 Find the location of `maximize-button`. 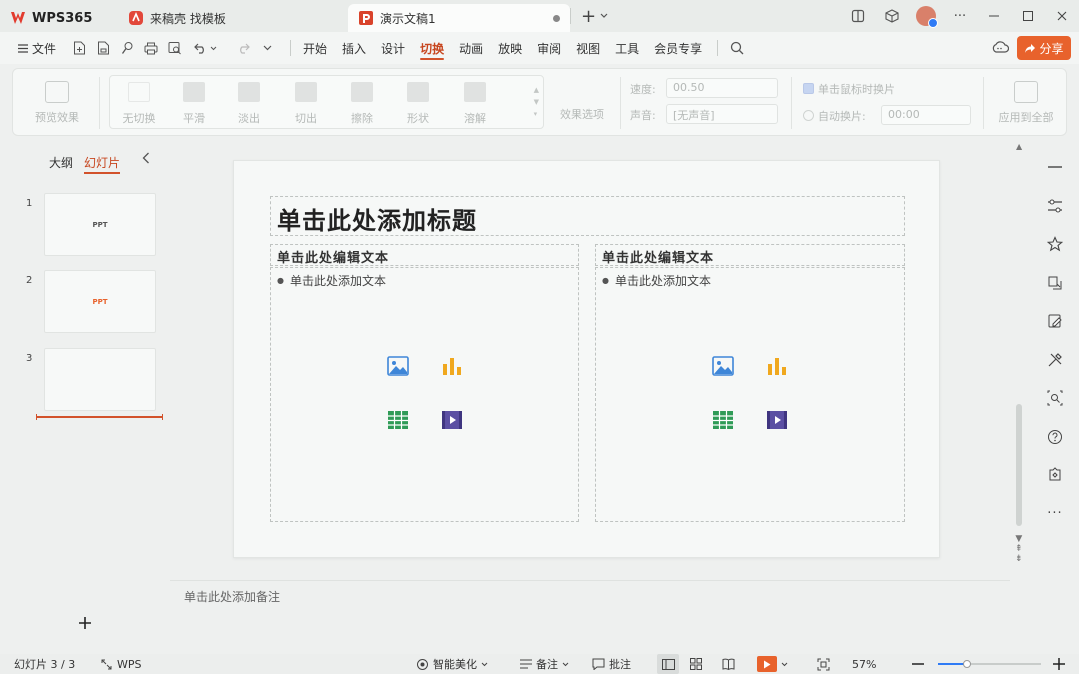

maximize-button is located at coordinates (1028, 16).